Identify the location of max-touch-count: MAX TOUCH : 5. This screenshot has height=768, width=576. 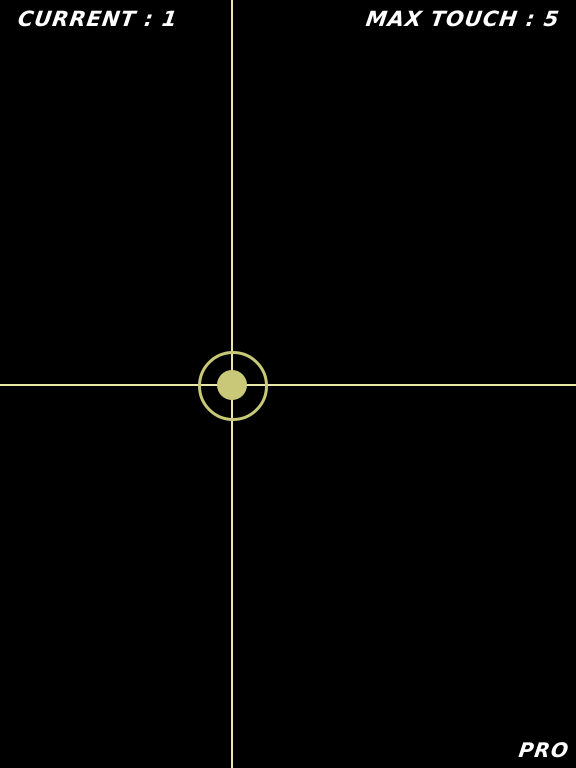
(462, 19).